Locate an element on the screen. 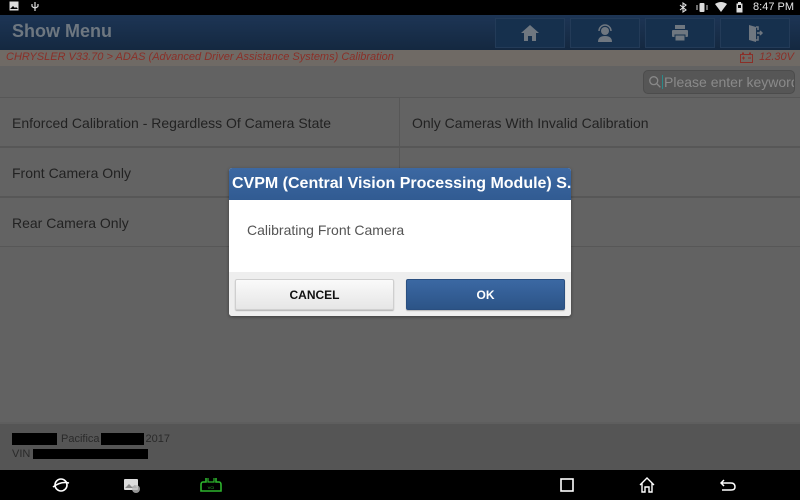  headset-user-icon is located at coordinates (605, 33).